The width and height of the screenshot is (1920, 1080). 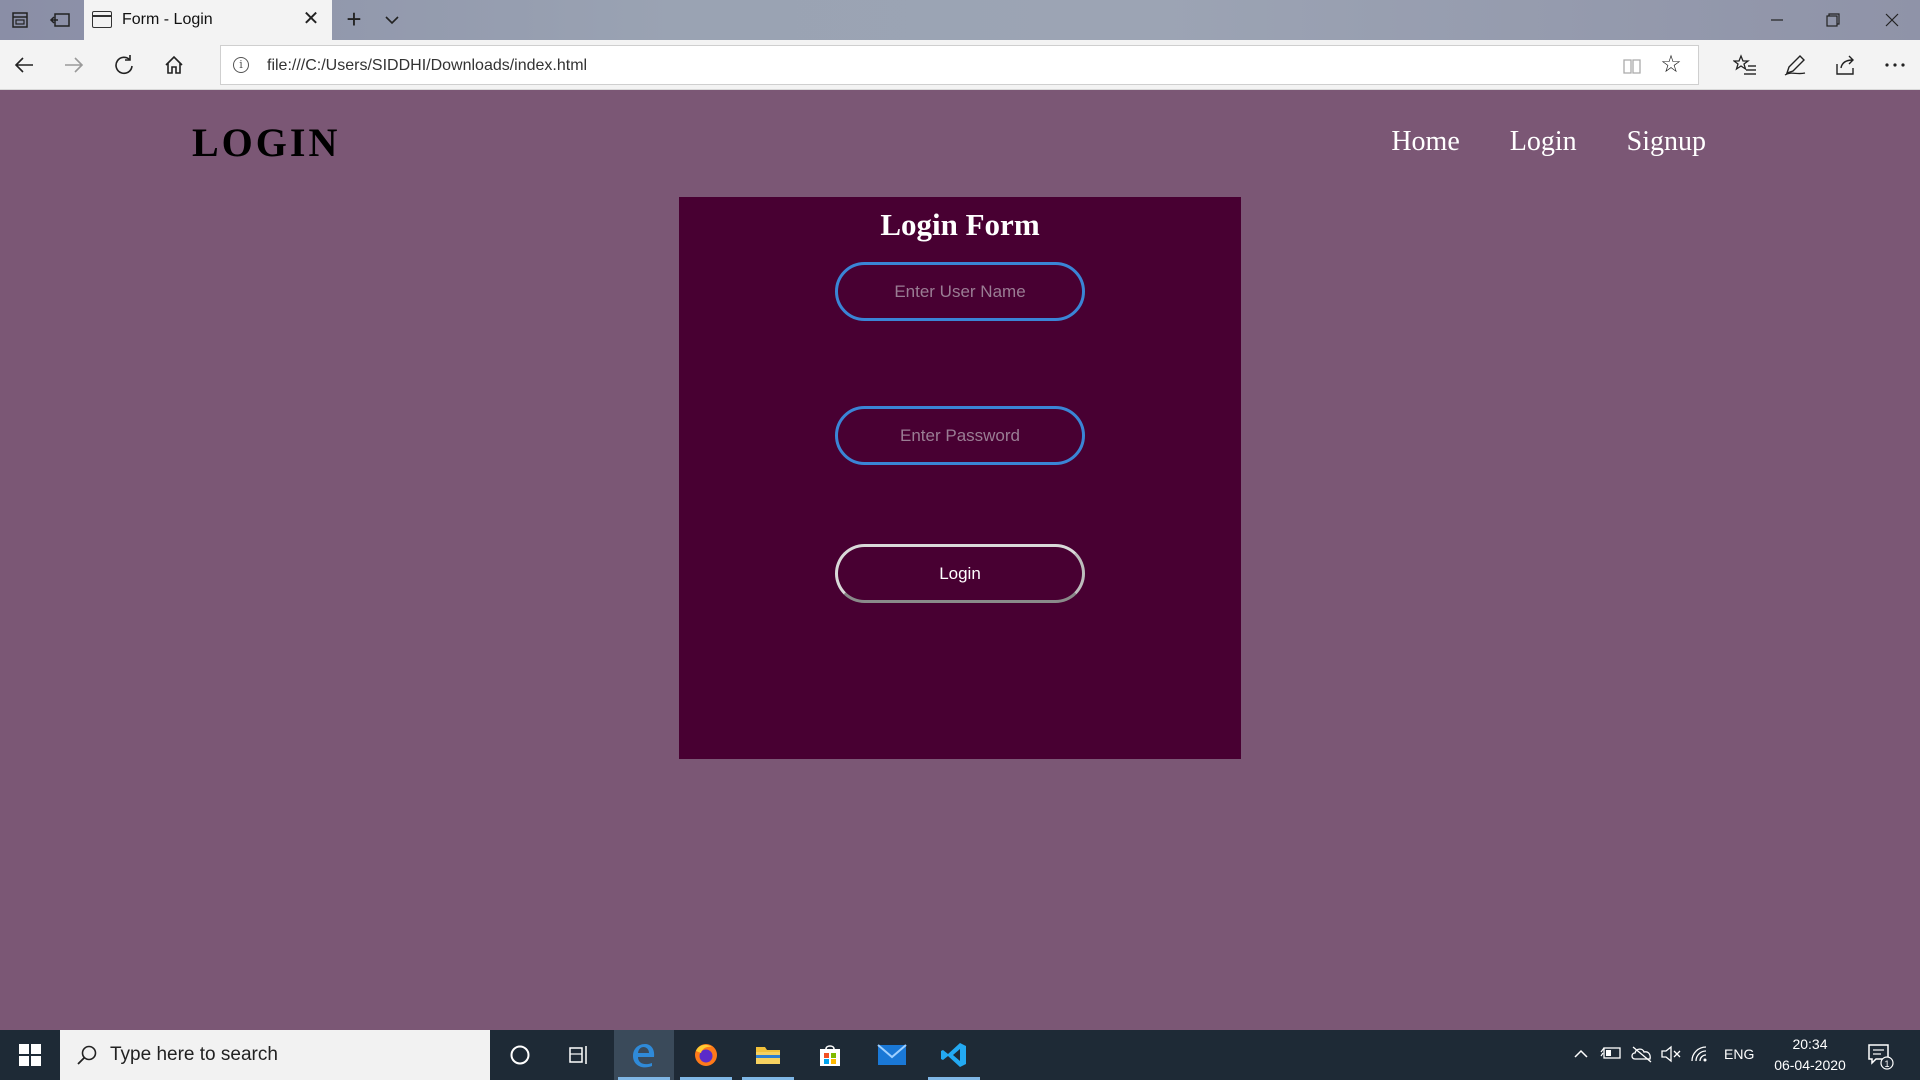 I want to click on refresh-icon, so click(x=124, y=65).